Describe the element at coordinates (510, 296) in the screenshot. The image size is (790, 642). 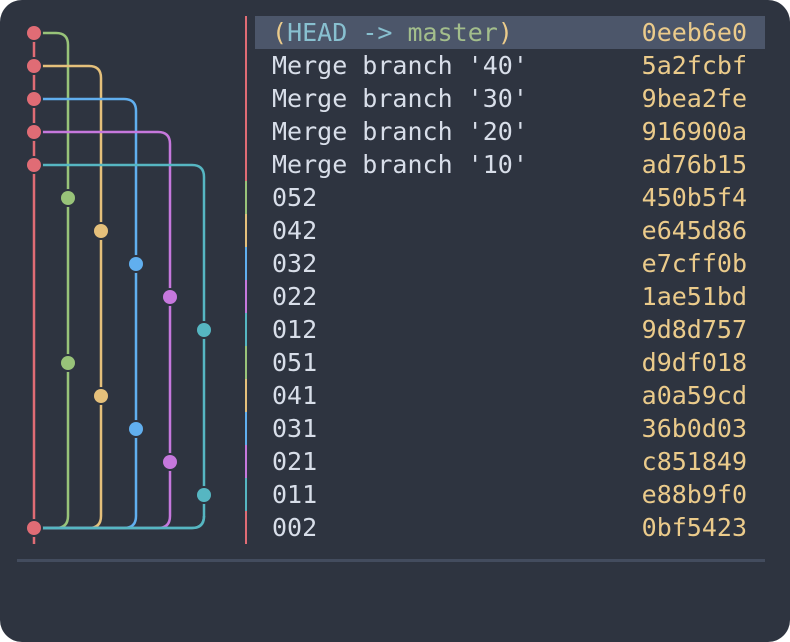
I see `commit-row: 022 1ae51bd` at that location.